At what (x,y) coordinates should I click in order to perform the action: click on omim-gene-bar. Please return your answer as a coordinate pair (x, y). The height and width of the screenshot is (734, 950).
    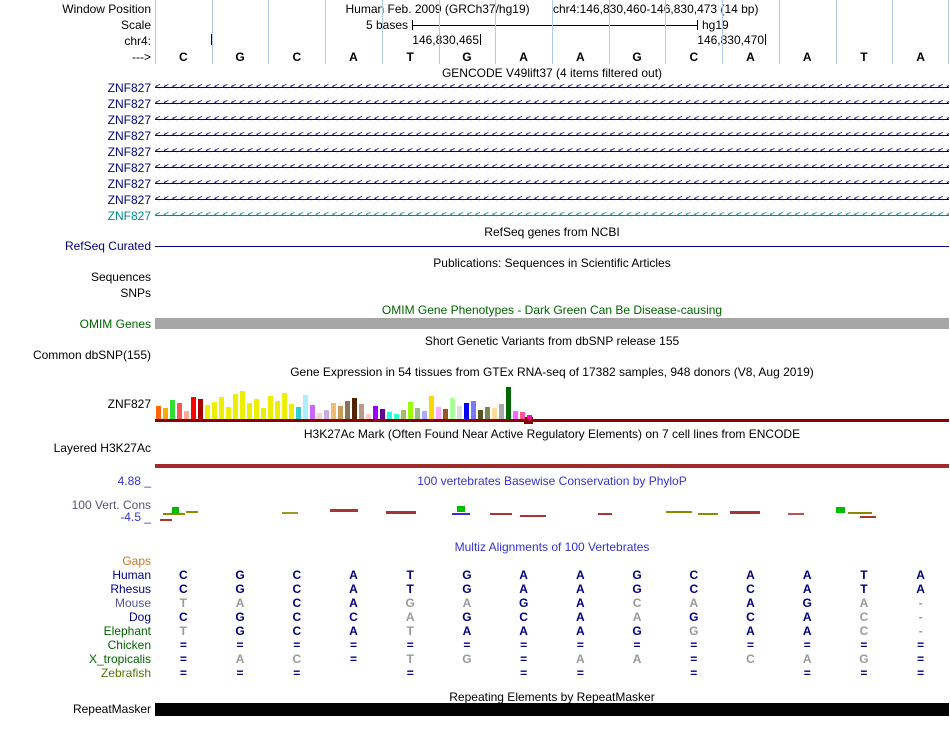
    Looking at the image, I should click on (552, 323).